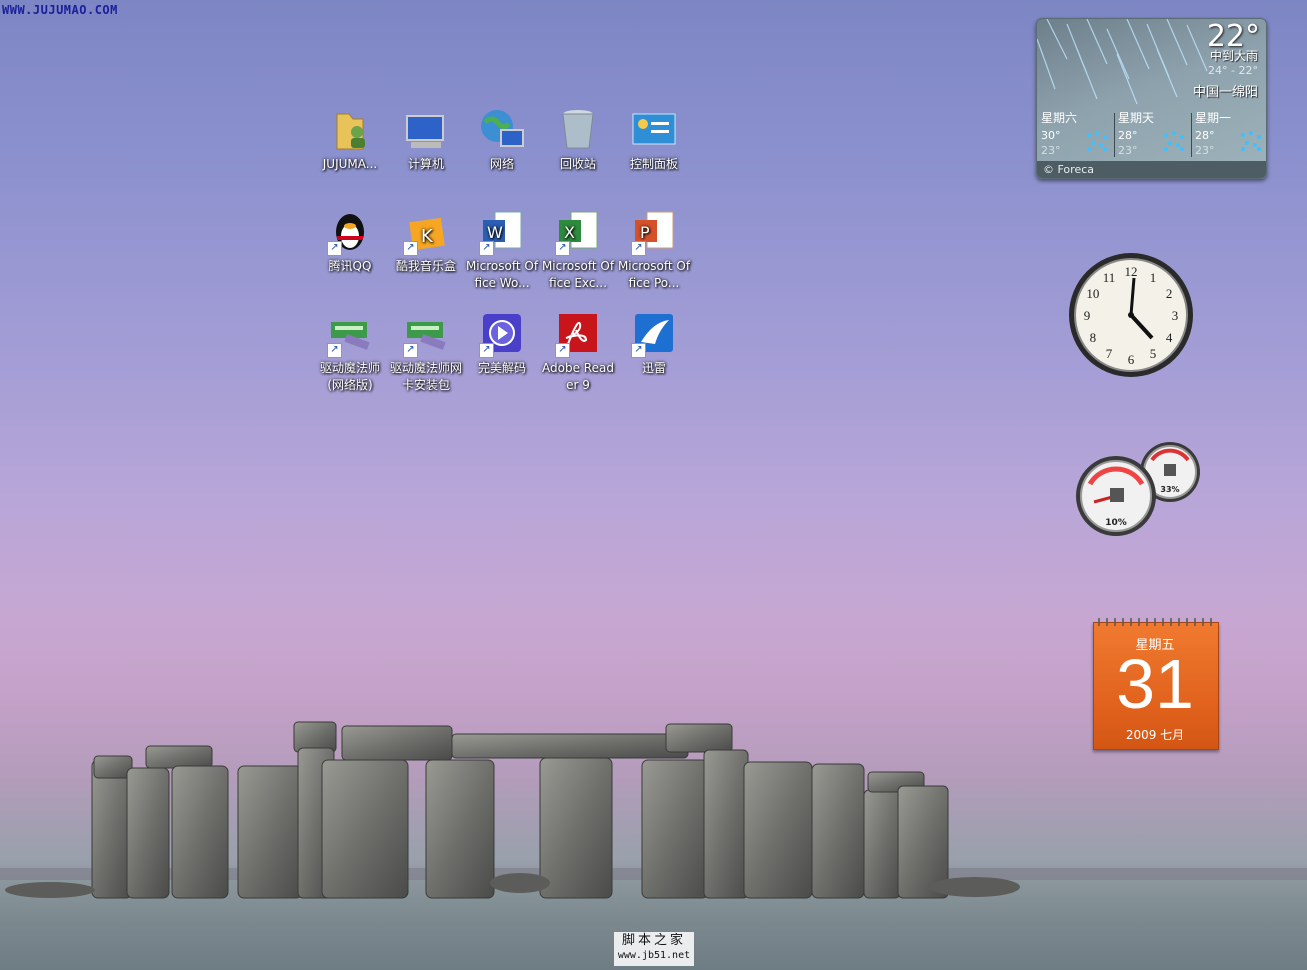 The height and width of the screenshot is (970, 1307). What do you see at coordinates (1233, 70) in the screenshot?
I see `temperature-range: 24° - 22°` at bounding box center [1233, 70].